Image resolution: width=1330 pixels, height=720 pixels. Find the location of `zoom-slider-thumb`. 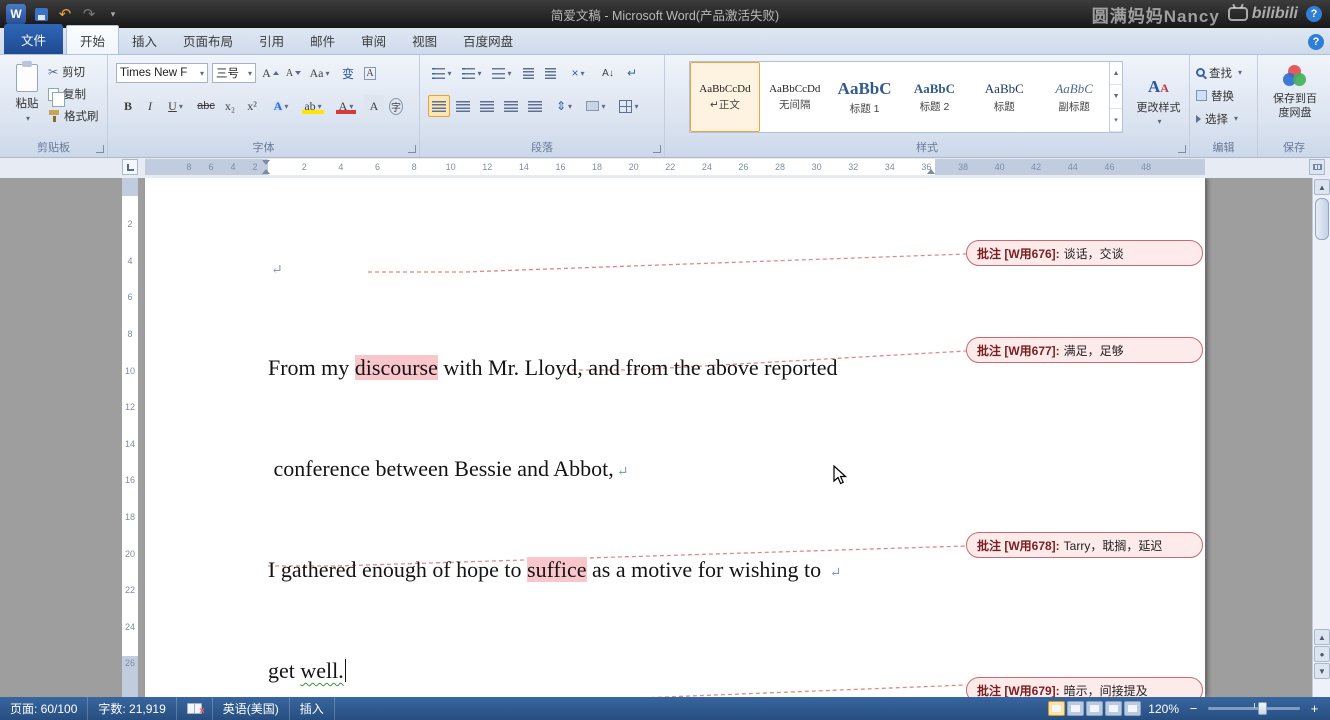

zoom-slider-thumb is located at coordinates (1262, 708).